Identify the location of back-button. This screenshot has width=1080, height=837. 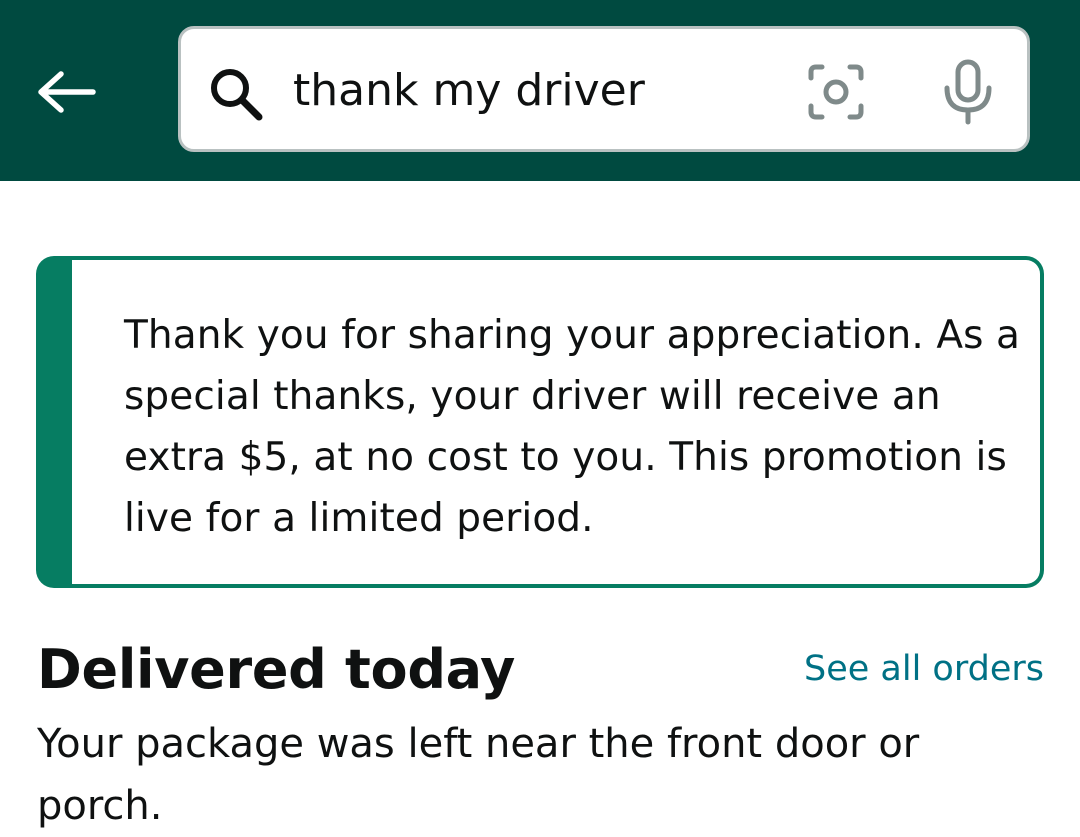
(66, 92).